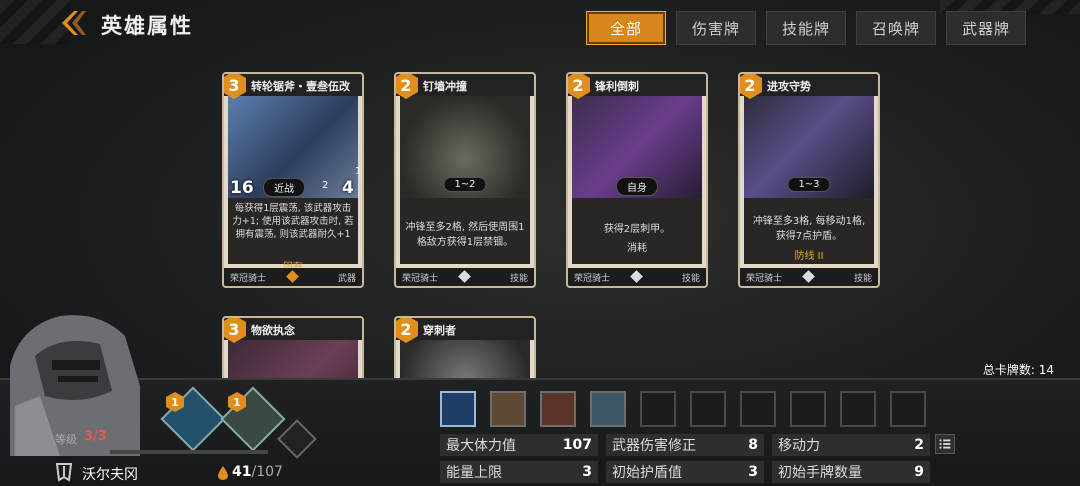  Describe the element at coordinates (300, 86) in the screenshot. I see `card-name: 转轮锯斧・壹叁伍改` at that location.